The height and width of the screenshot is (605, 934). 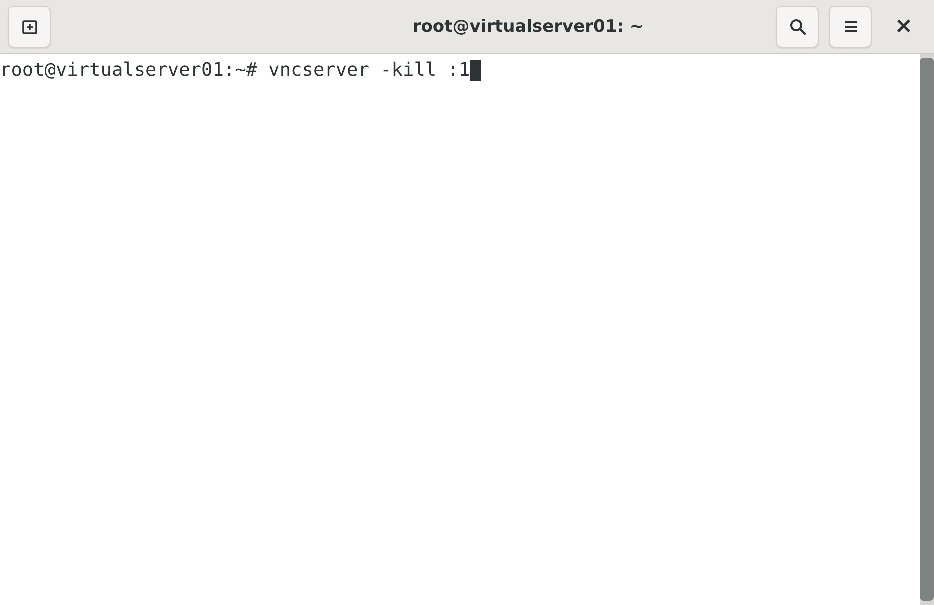 I want to click on search-button, so click(x=797, y=27).